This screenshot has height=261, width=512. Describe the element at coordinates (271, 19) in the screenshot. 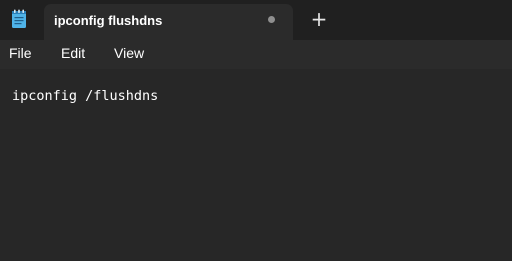

I see `unsaved-dot-icon` at that location.